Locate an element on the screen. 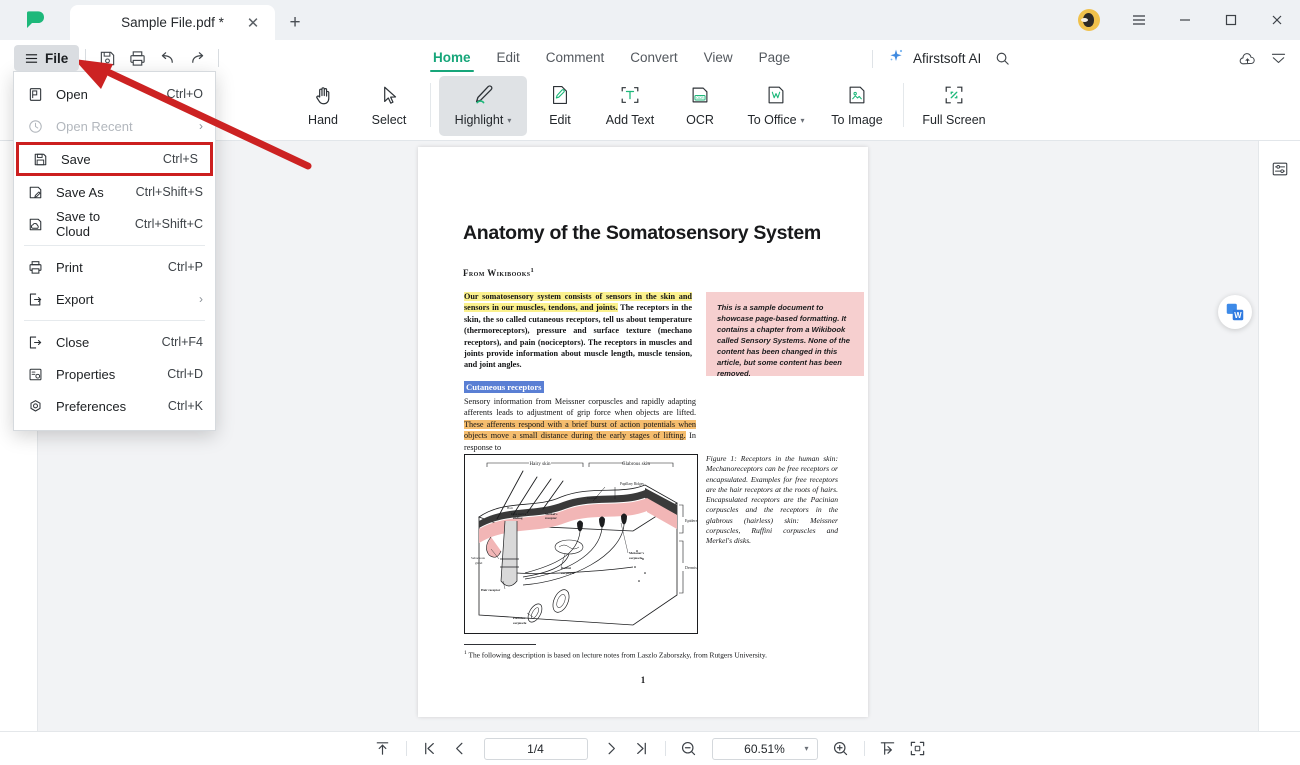  tool-edit: Edit is located at coordinates (560, 106).